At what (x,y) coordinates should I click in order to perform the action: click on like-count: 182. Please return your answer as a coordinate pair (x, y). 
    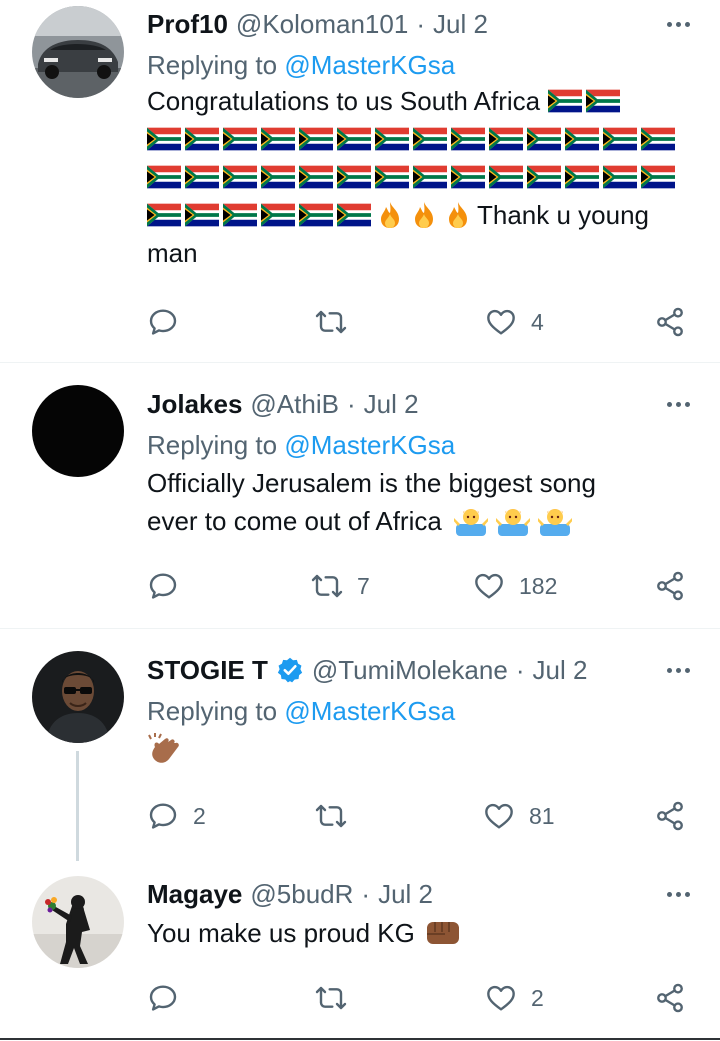
    Looking at the image, I should click on (538, 585).